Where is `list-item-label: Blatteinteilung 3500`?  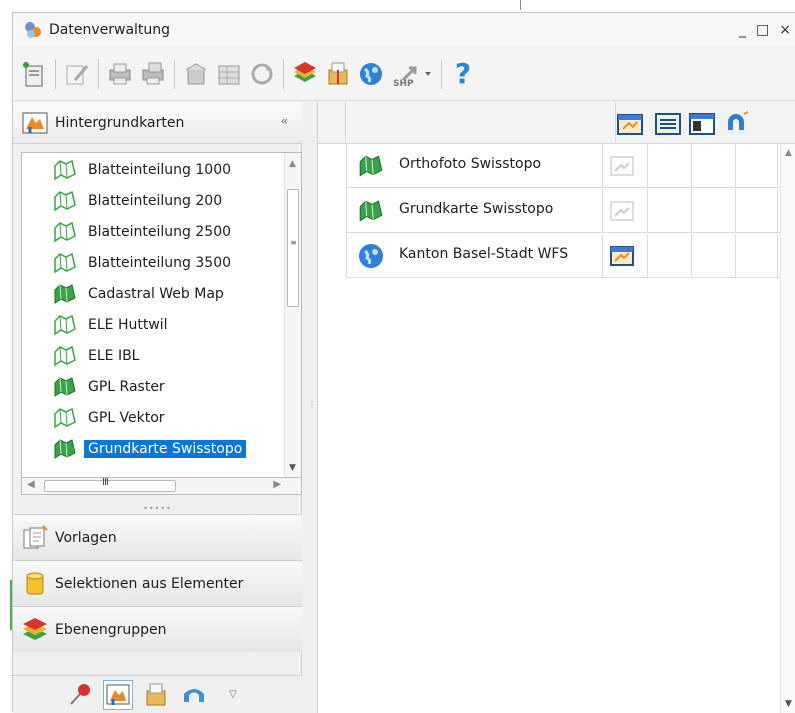
list-item-label: Blatteinteilung 3500 is located at coordinates (160, 263).